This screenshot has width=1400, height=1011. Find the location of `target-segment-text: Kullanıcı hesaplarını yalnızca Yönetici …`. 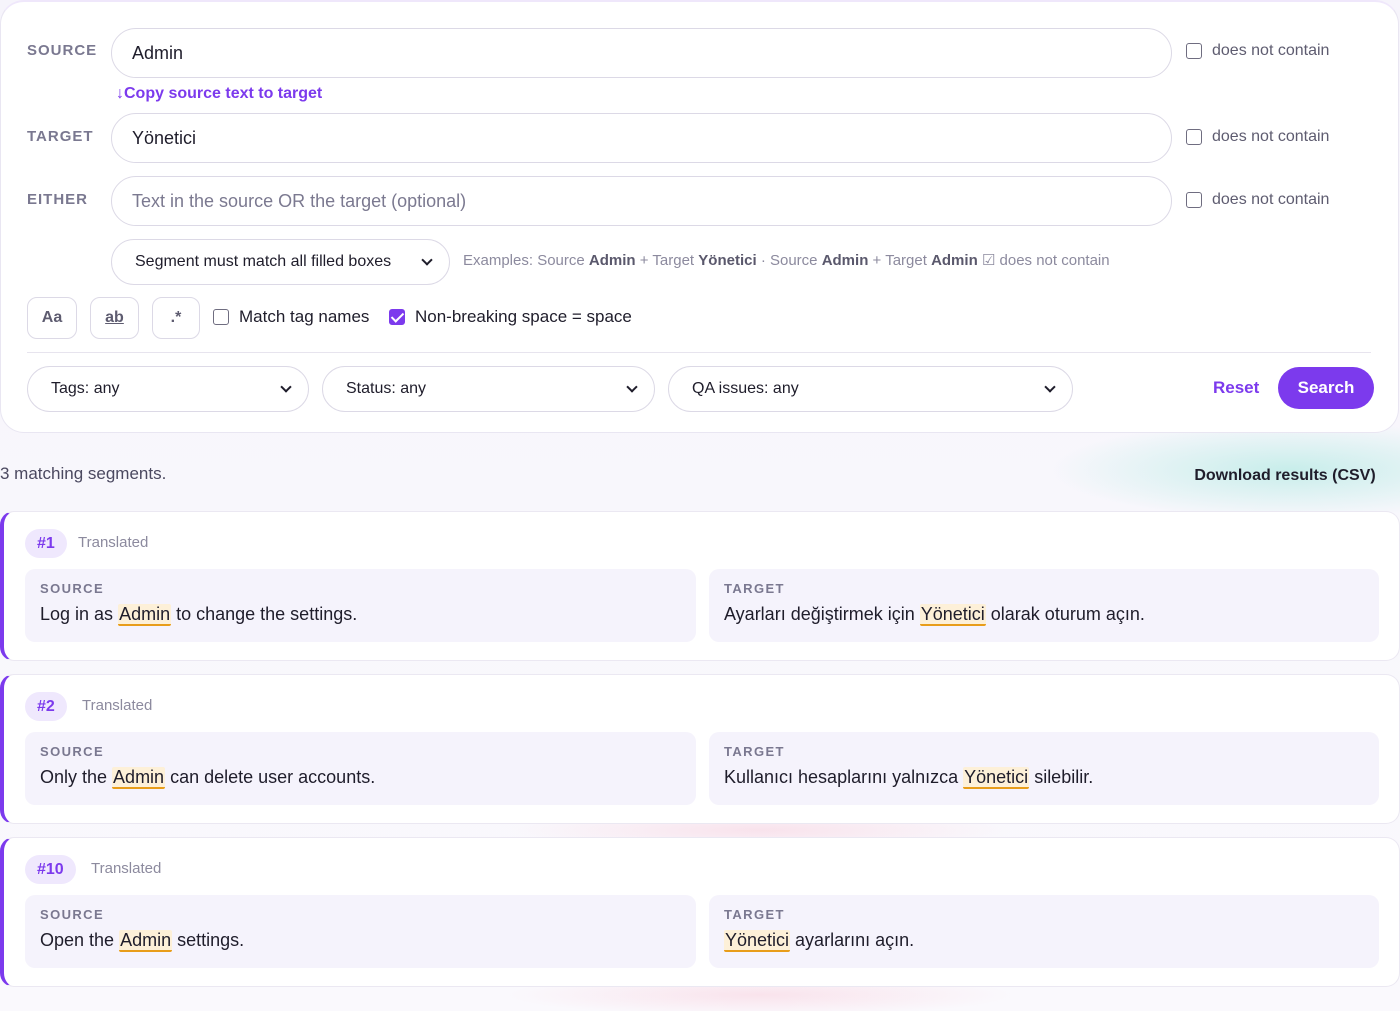

target-segment-text: Kullanıcı hesaplarını yalnızca Yönetici … is located at coordinates (909, 778).